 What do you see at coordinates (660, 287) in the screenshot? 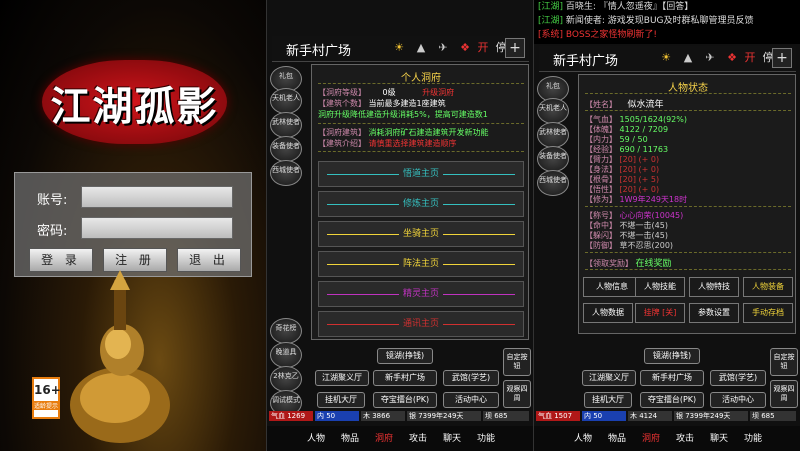
I see `btn-char-skills: 人物技能` at bounding box center [660, 287].